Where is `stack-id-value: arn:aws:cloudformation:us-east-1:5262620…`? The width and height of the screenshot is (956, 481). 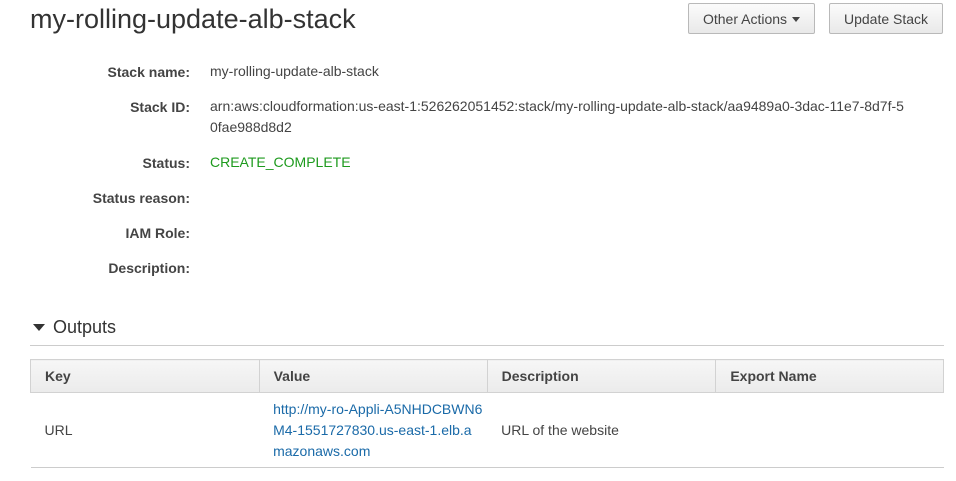
stack-id-value: arn:aws:cloudformation:us-east-1:5262620… is located at coordinates (557, 116).